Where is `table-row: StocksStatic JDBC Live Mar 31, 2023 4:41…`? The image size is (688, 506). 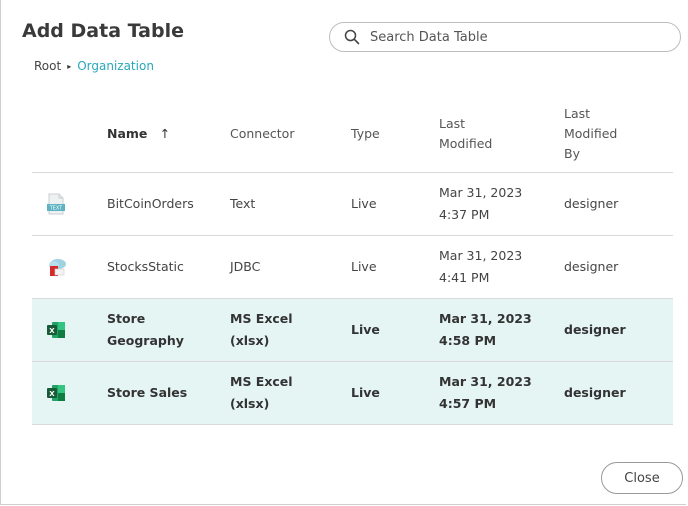 table-row: StocksStatic JDBC Live Mar 31, 2023 4:41… is located at coordinates (352, 267).